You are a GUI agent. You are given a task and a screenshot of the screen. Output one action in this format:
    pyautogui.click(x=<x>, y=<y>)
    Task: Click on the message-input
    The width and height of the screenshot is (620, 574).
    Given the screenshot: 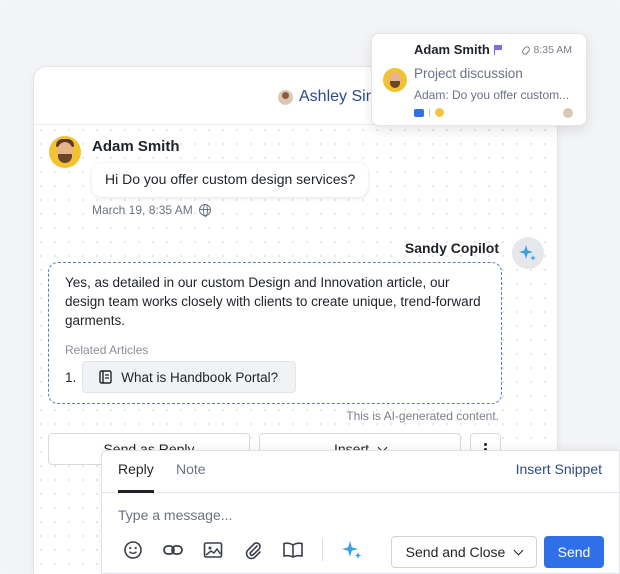 What is the action you would take?
    pyautogui.click(x=308, y=515)
    